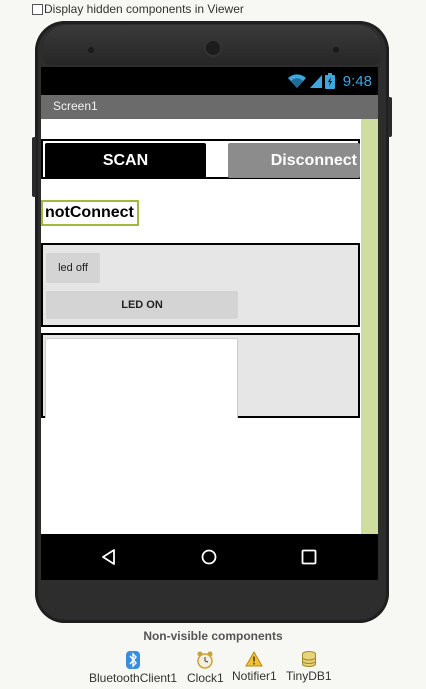  What do you see at coordinates (357, 81) in the screenshot?
I see `status-clock: 9:48` at bounding box center [357, 81].